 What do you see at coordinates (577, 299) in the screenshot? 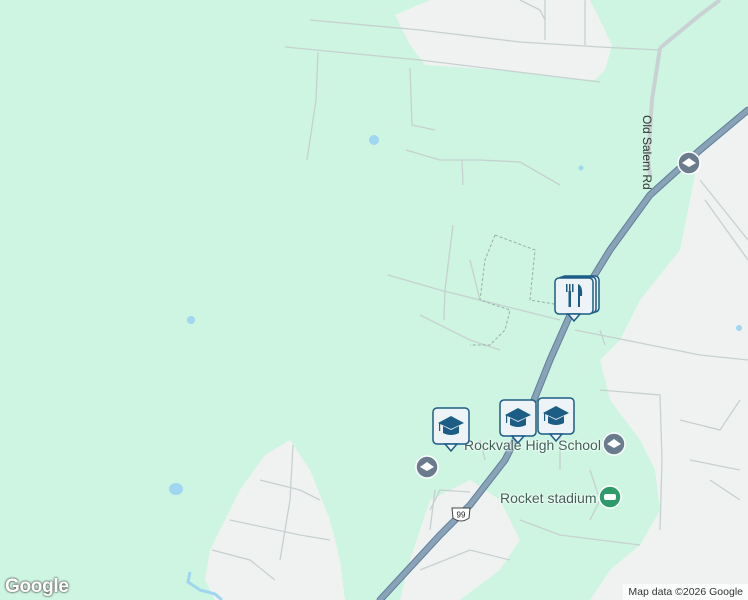
I see `restaurant-pin` at bounding box center [577, 299].